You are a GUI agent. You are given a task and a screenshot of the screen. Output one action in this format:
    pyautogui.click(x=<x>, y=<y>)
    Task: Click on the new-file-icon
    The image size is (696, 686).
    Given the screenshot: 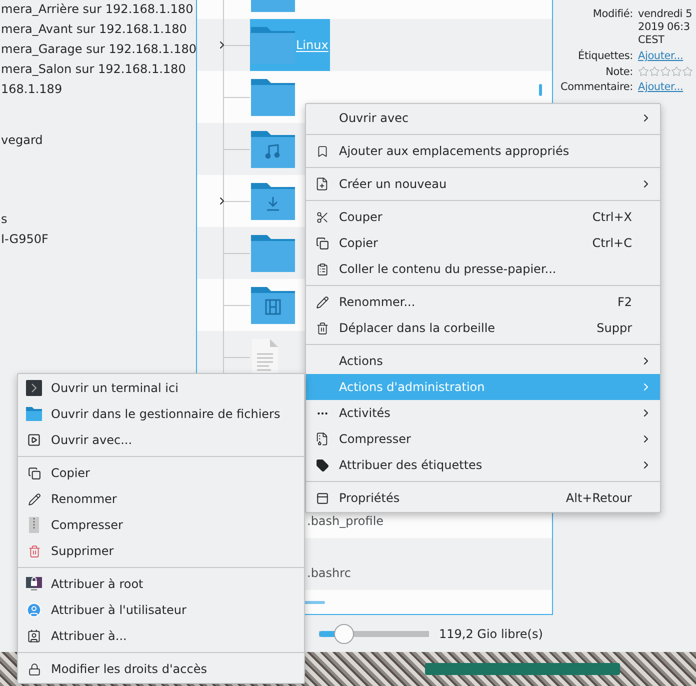 What is the action you would take?
    pyautogui.click(x=322, y=184)
    